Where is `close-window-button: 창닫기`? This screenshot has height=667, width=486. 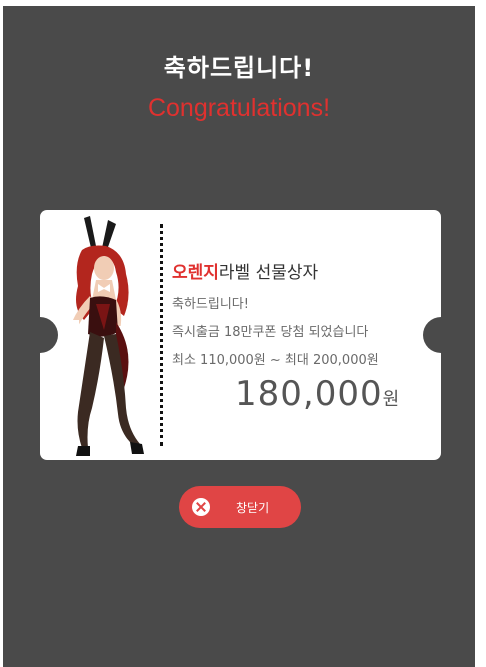
close-window-button: 창닫기 is located at coordinates (240, 507).